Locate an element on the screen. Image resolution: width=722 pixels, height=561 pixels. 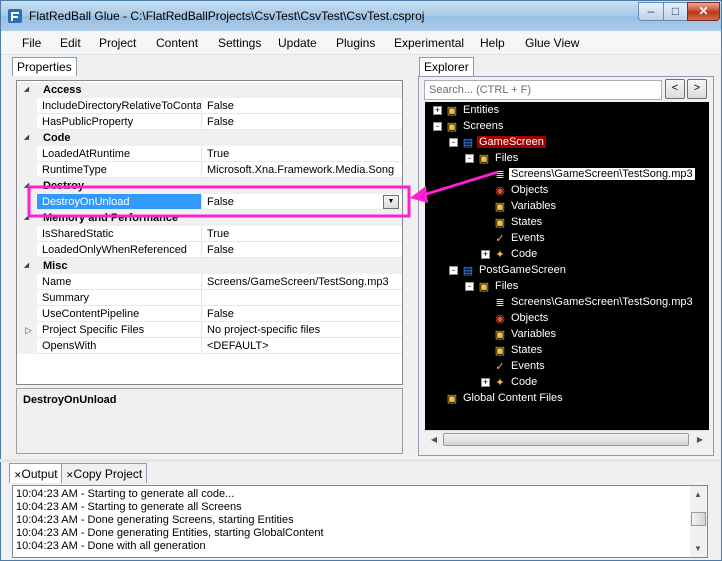
menu-file: File is located at coordinates (31, 43).